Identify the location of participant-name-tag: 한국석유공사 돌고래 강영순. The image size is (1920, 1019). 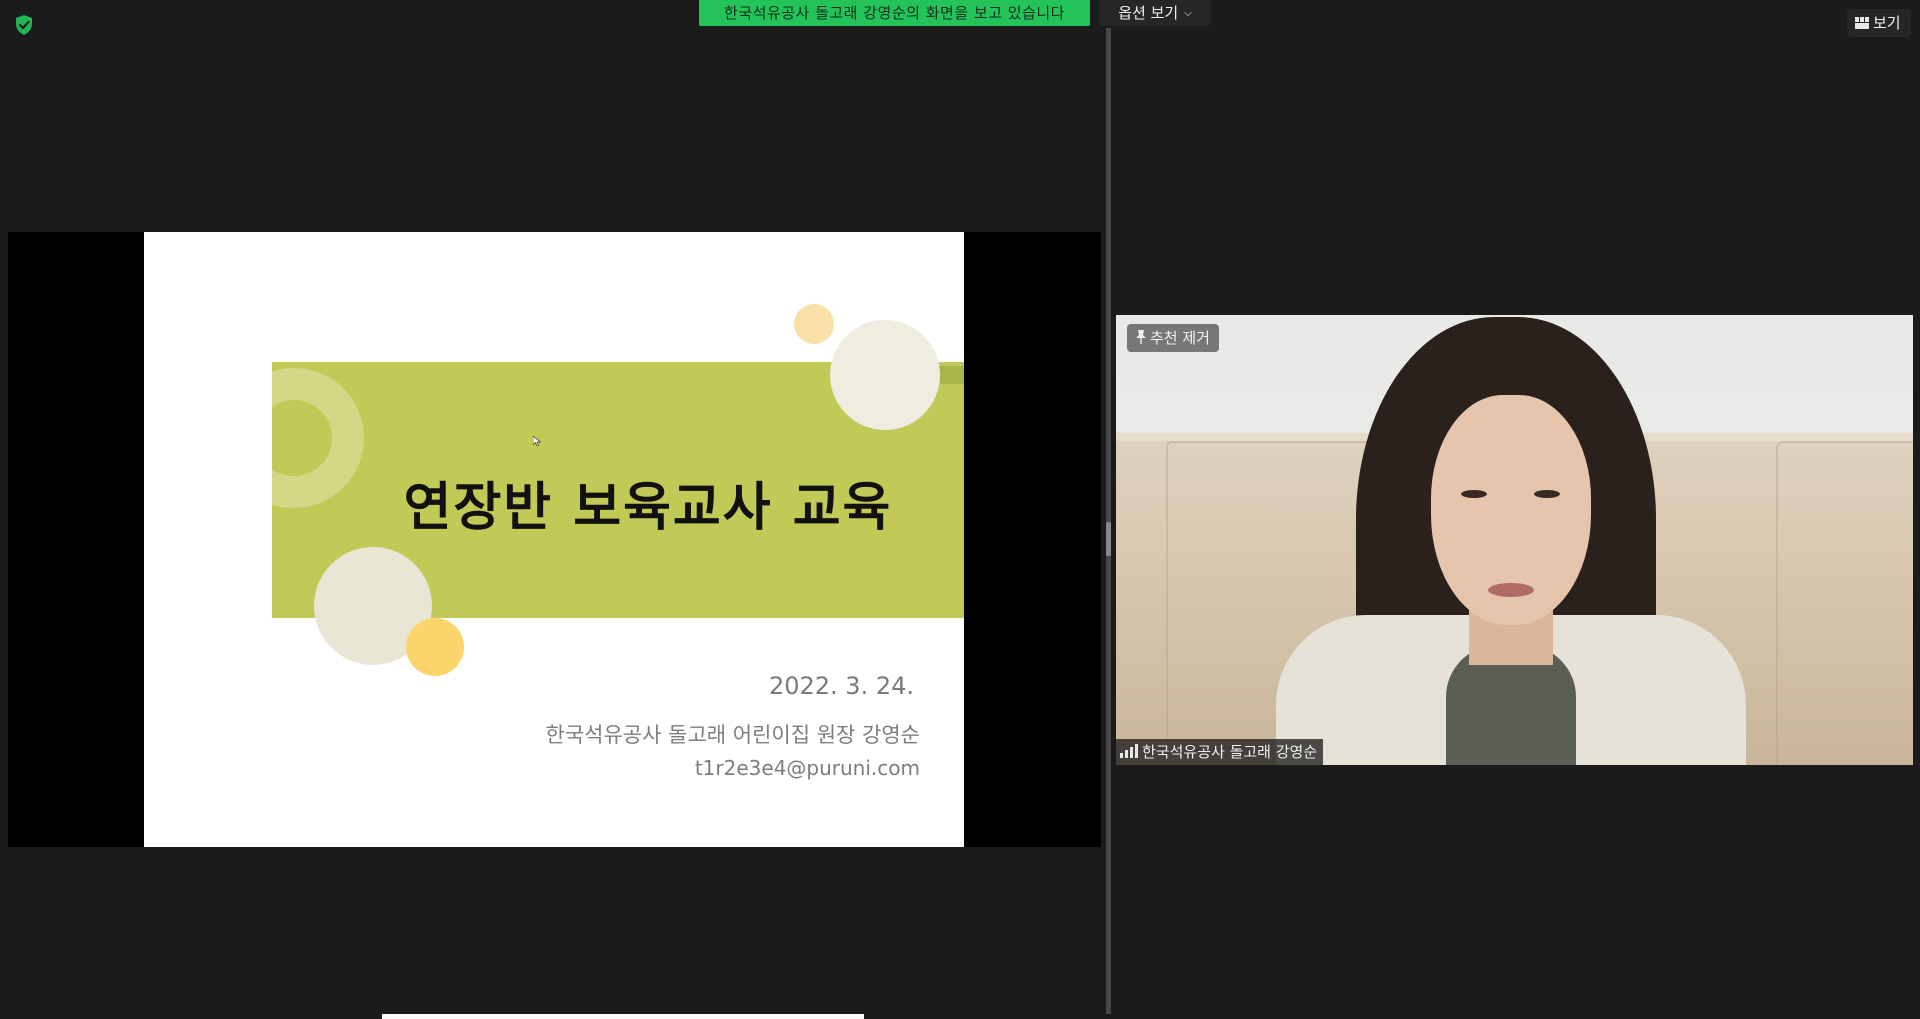
(1220, 752).